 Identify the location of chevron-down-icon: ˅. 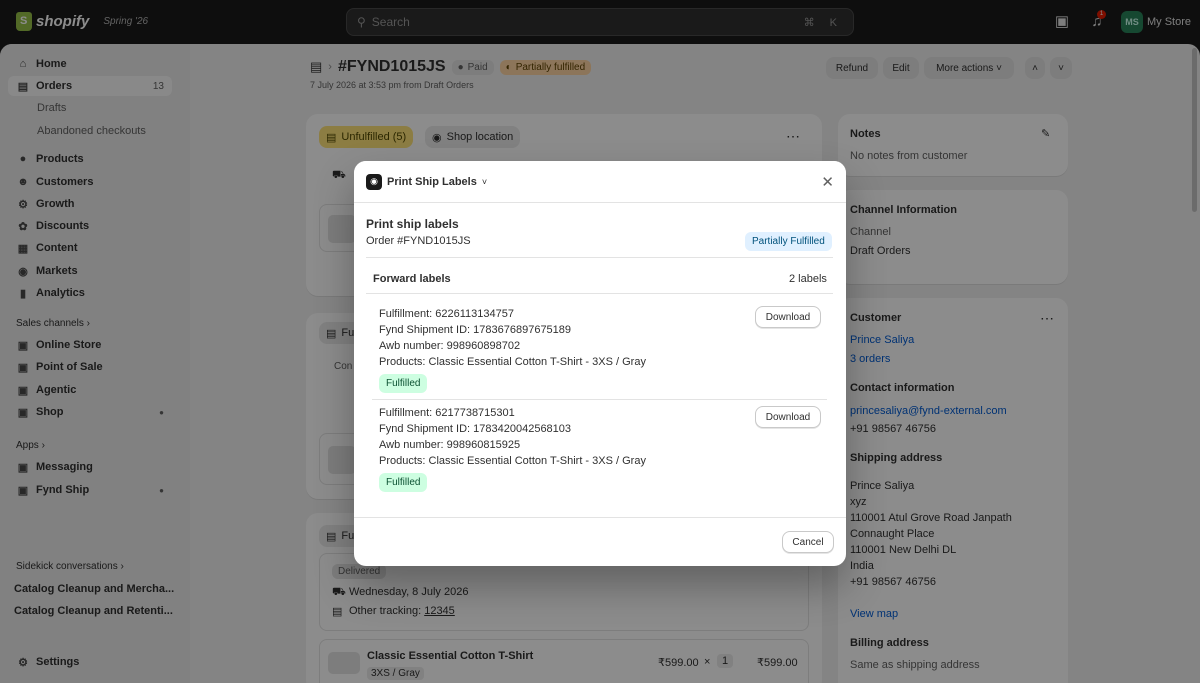
(484, 182).